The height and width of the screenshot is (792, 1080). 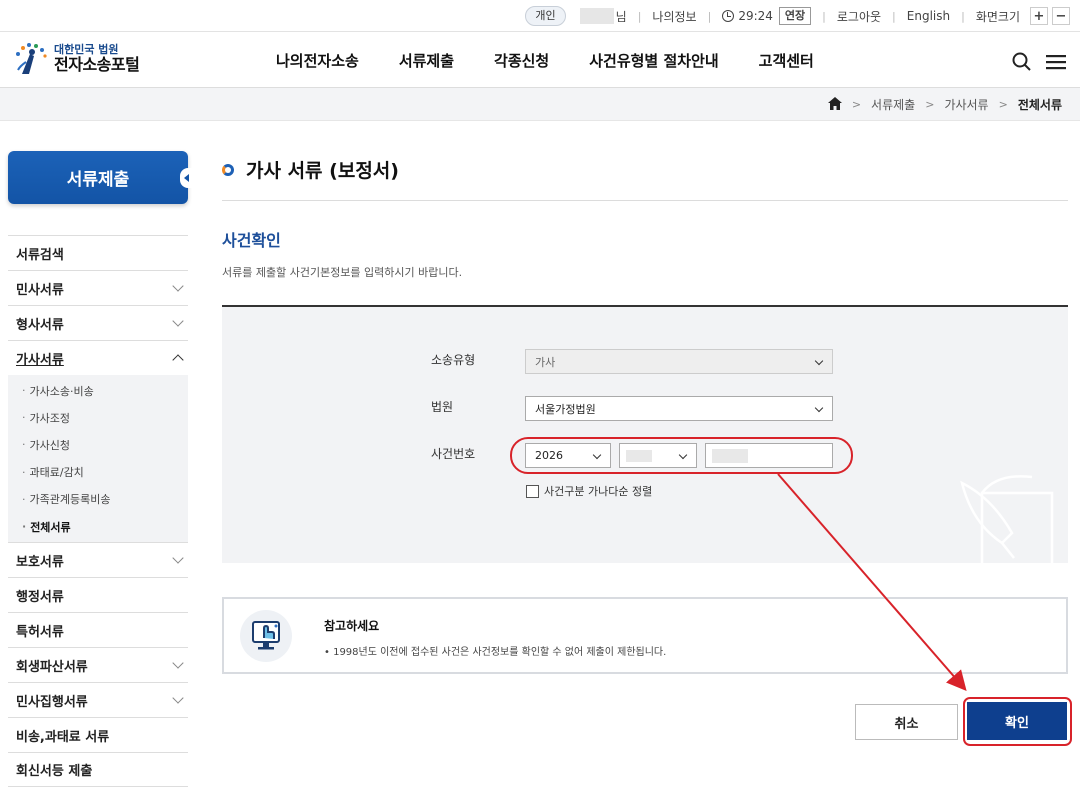 What do you see at coordinates (98, 699) in the screenshot?
I see `sidebar-item-civil-execution: 민사집행서류` at bounding box center [98, 699].